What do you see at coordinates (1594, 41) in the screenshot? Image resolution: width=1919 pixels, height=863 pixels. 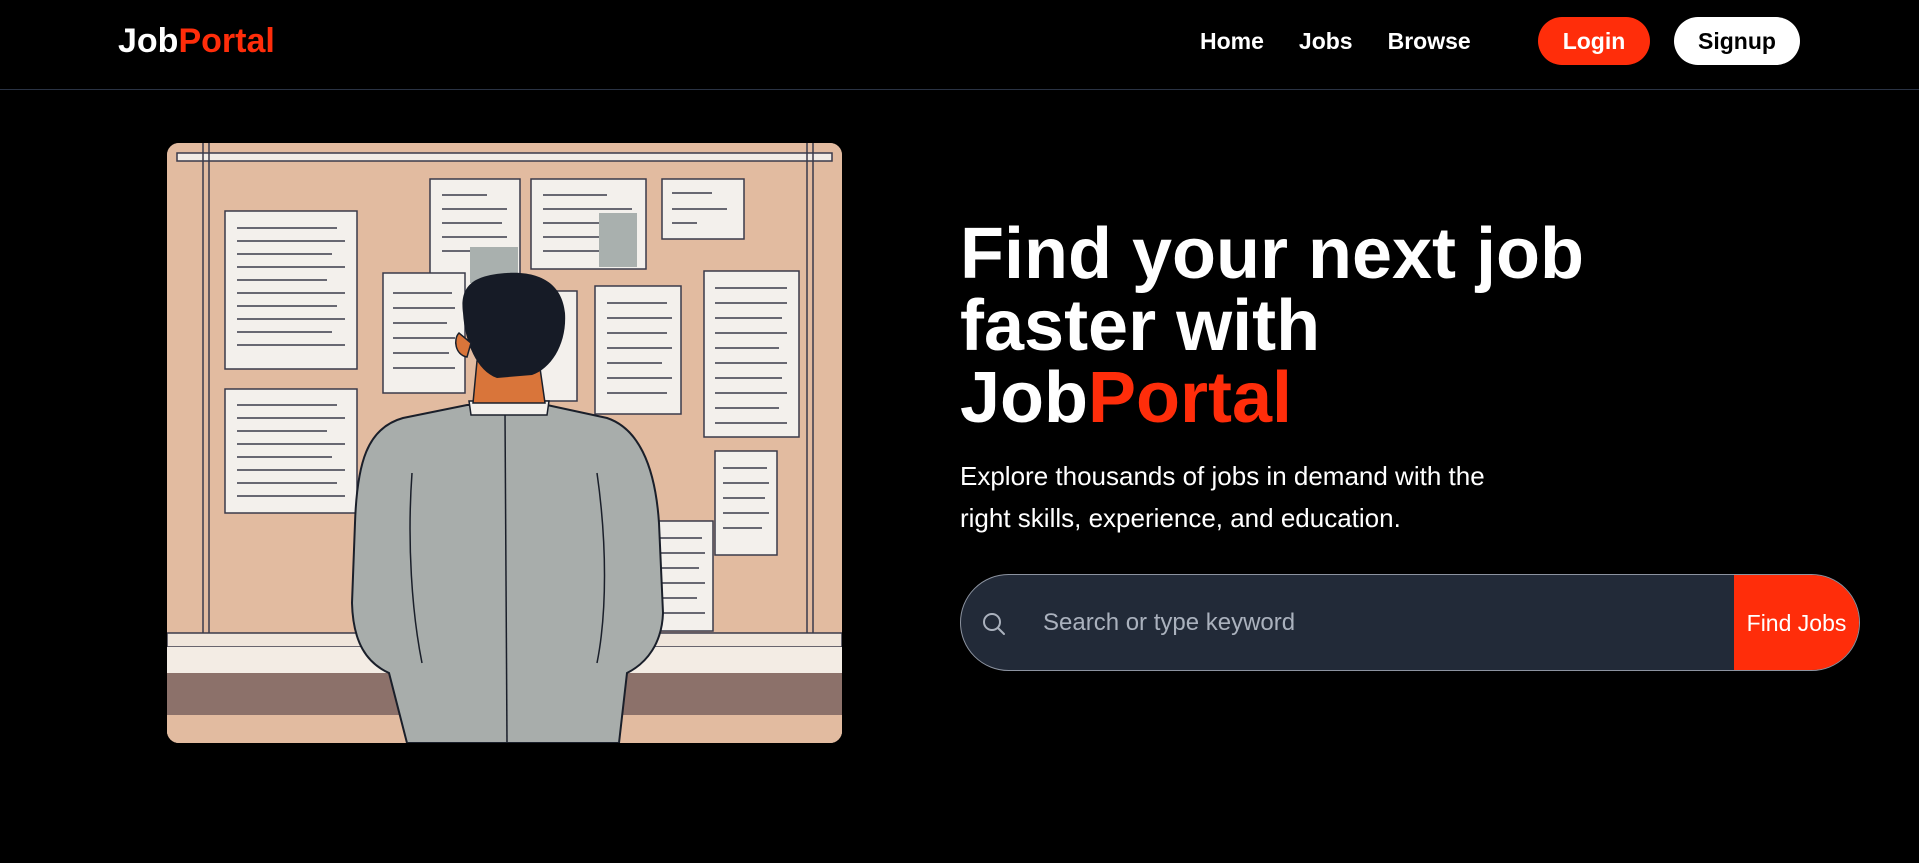 I see `login-button: Login` at bounding box center [1594, 41].